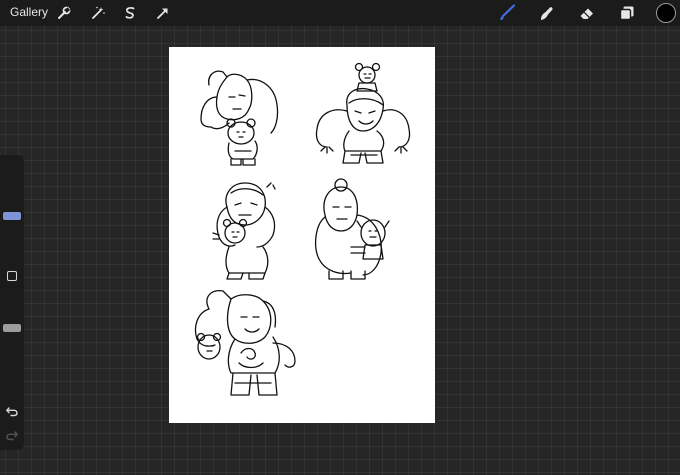  What do you see at coordinates (245, 343) in the screenshot?
I see `sketch-tattooed-flexing` at bounding box center [245, 343].